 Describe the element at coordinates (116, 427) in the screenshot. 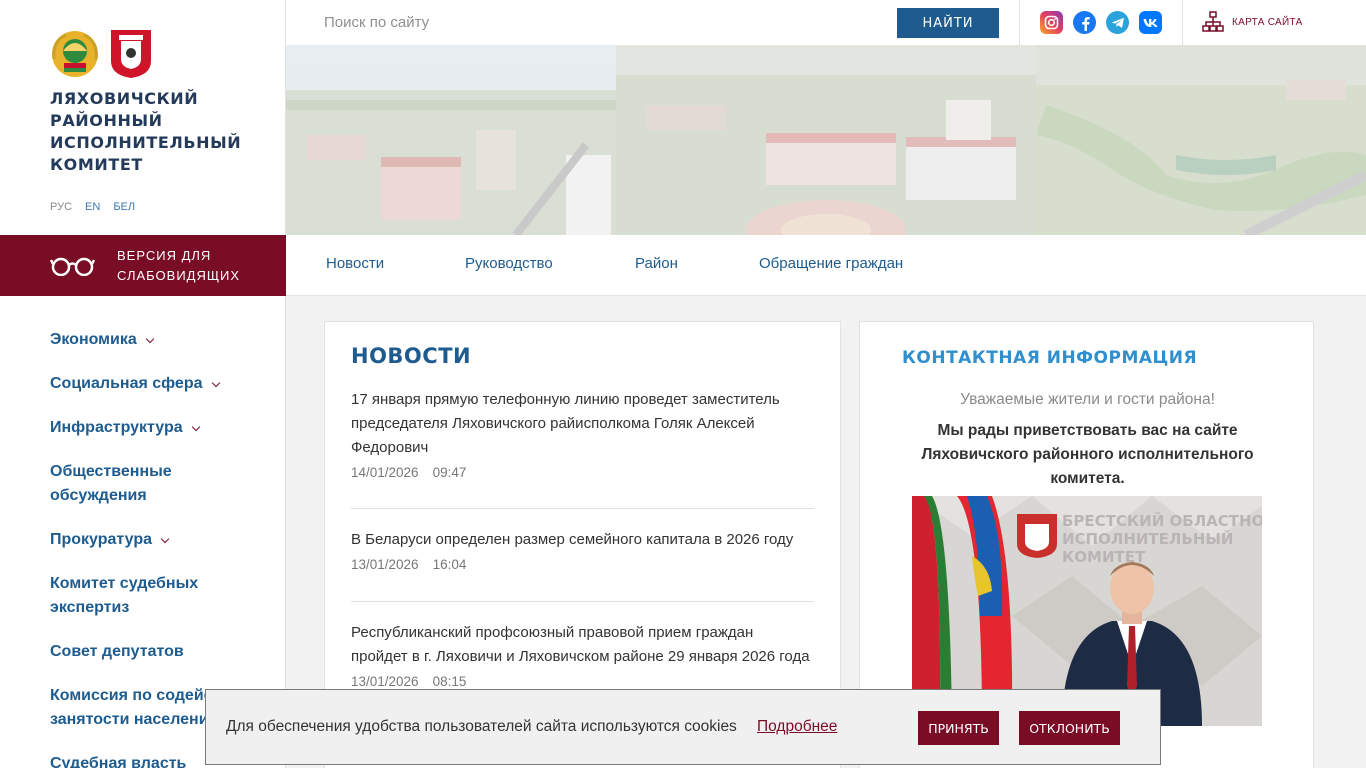

I see `sidebar-item-label: Инфраструктура` at that location.